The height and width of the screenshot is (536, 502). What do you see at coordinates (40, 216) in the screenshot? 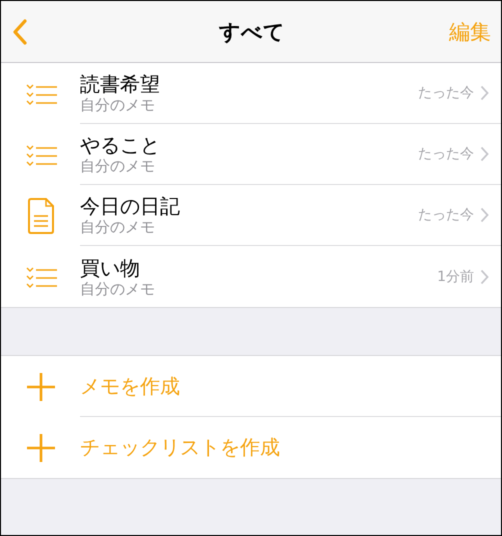
I see `document-icon` at bounding box center [40, 216].